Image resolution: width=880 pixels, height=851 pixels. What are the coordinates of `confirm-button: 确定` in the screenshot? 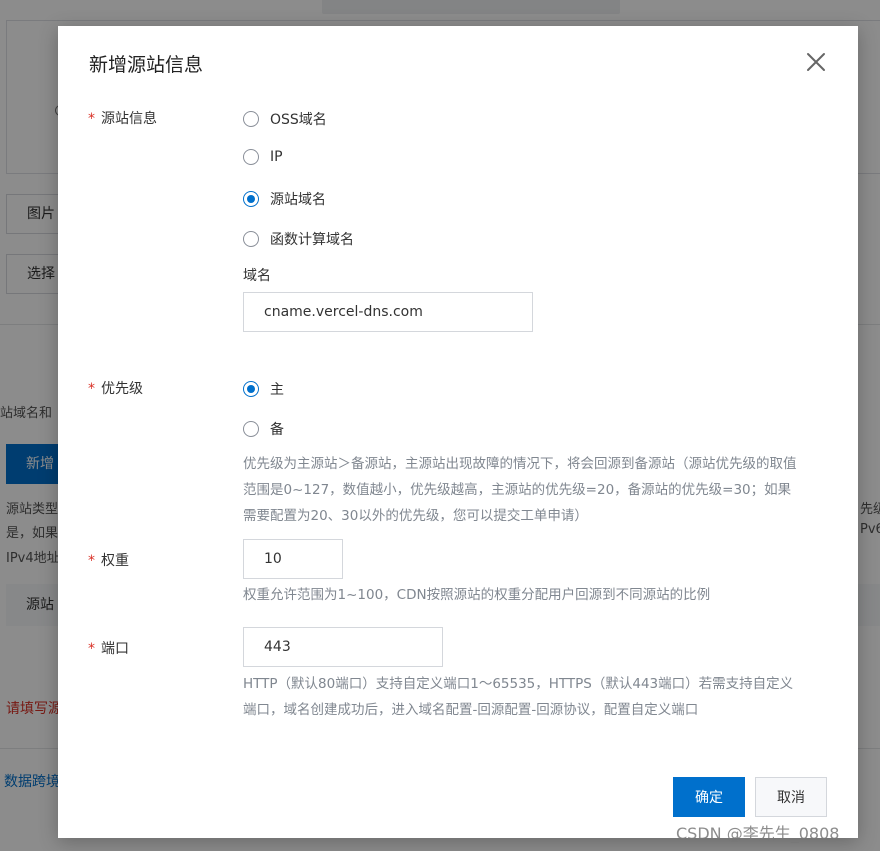 It's located at (709, 797).